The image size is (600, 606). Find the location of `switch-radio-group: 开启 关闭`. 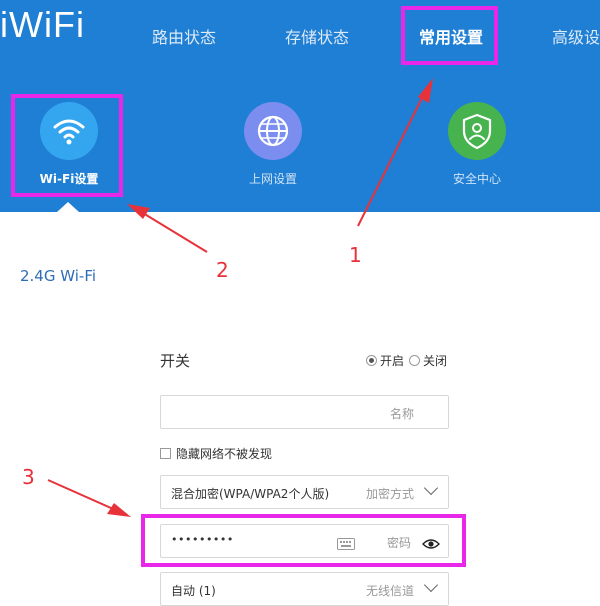

switch-radio-group: 开启 关闭 is located at coordinates (406, 360).